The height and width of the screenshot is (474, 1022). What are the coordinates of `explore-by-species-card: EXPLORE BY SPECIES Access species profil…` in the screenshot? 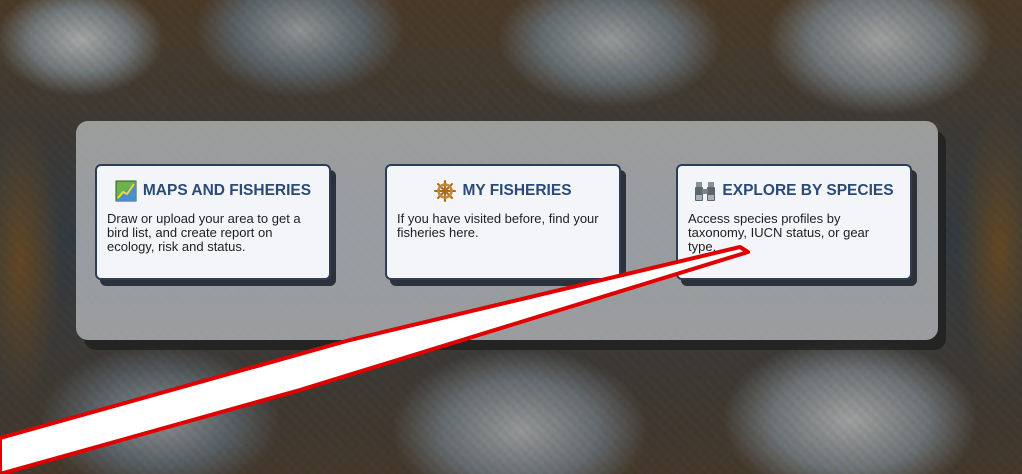 It's located at (794, 222).